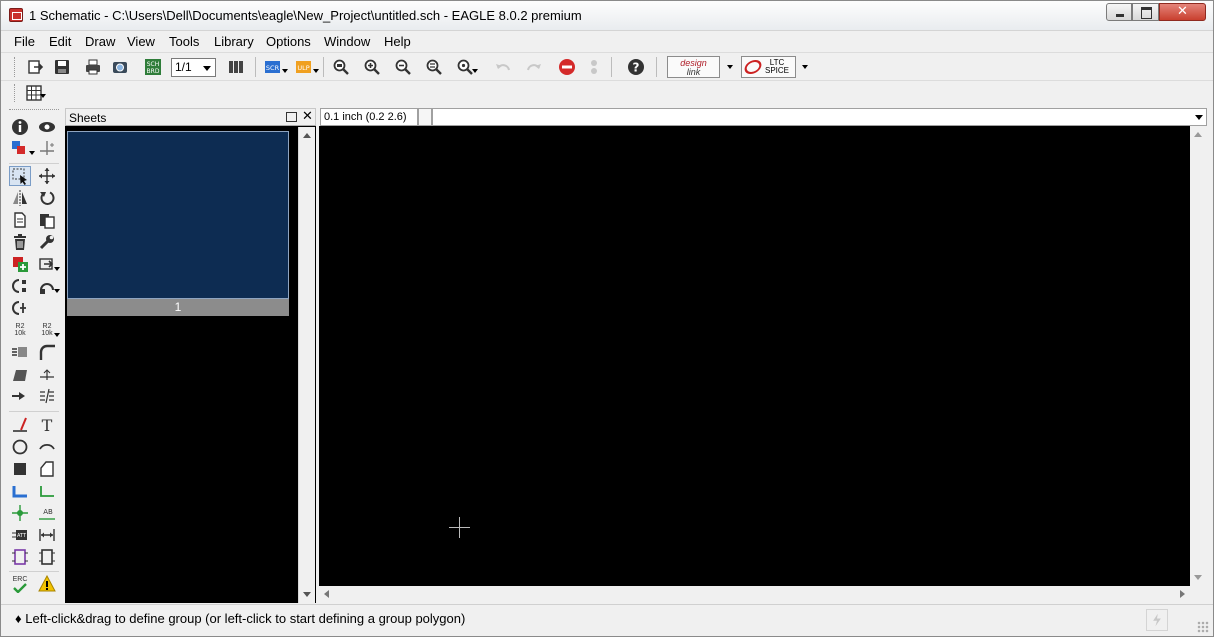 Image resolution: width=1214 pixels, height=637 pixels. Describe the element at coordinates (20, 148) in the screenshot. I see `display-layers-icon` at that location.